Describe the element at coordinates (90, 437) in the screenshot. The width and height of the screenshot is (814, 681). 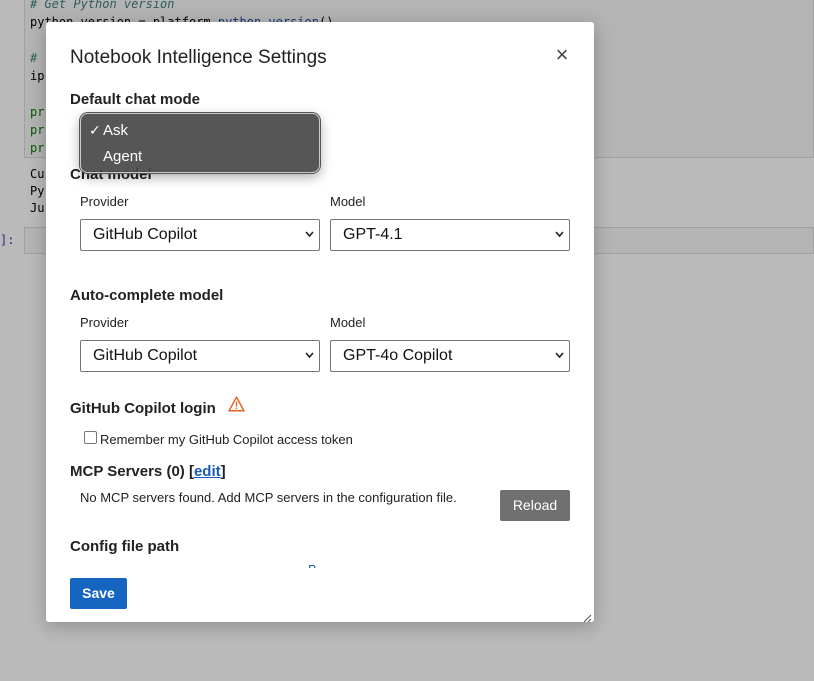
I see `remember-token-checkbox` at that location.